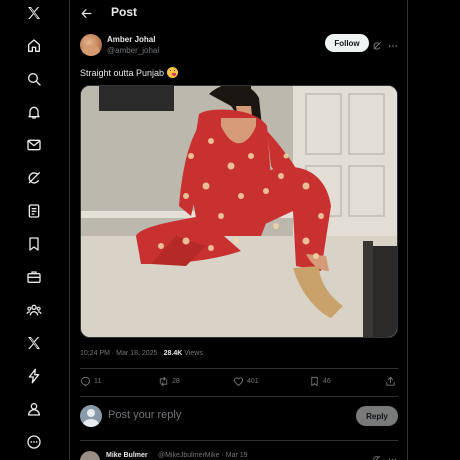 This screenshot has height=460, width=460. What do you see at coordinates (34, 46) in the screenshot?
I see `home-icon` at bounding box center [34, 46].